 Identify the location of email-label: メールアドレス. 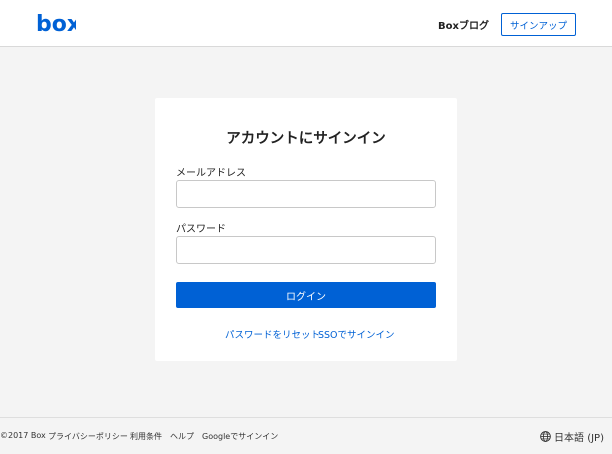
(211, 173).